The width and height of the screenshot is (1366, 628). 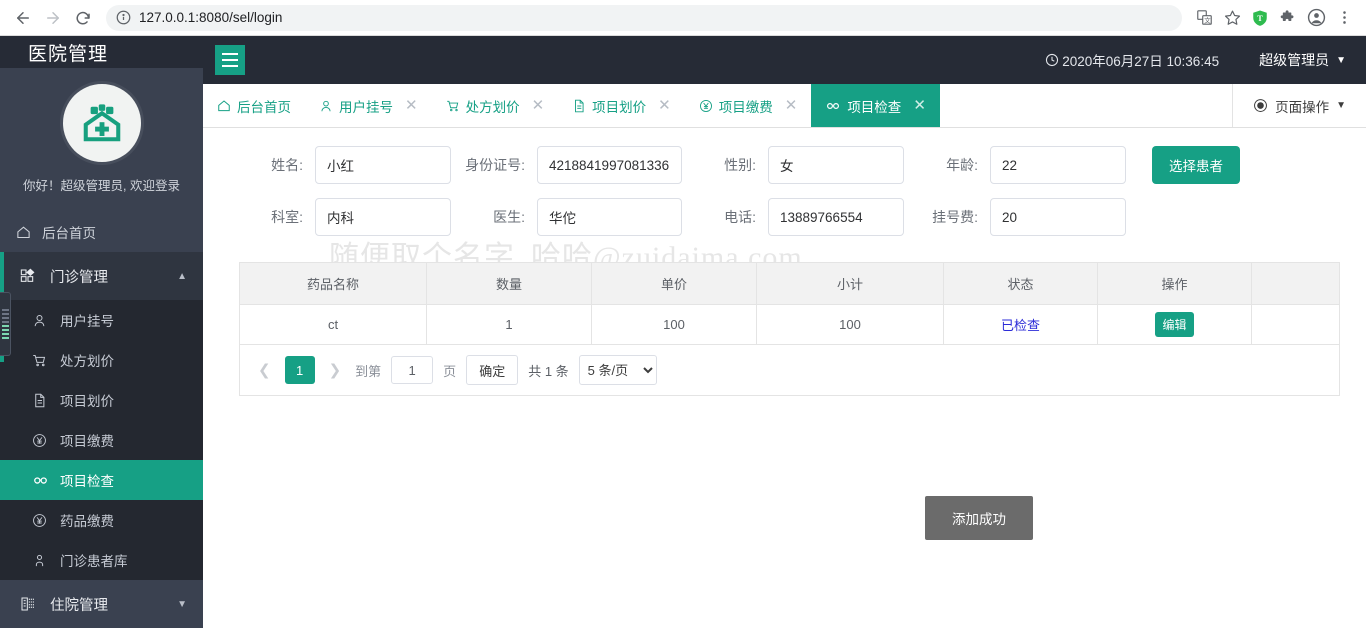 What do you see at coordinates (1204, 18) in the screenshot?
I see `translate-icon: 文` at bounding box center [1204, 18].